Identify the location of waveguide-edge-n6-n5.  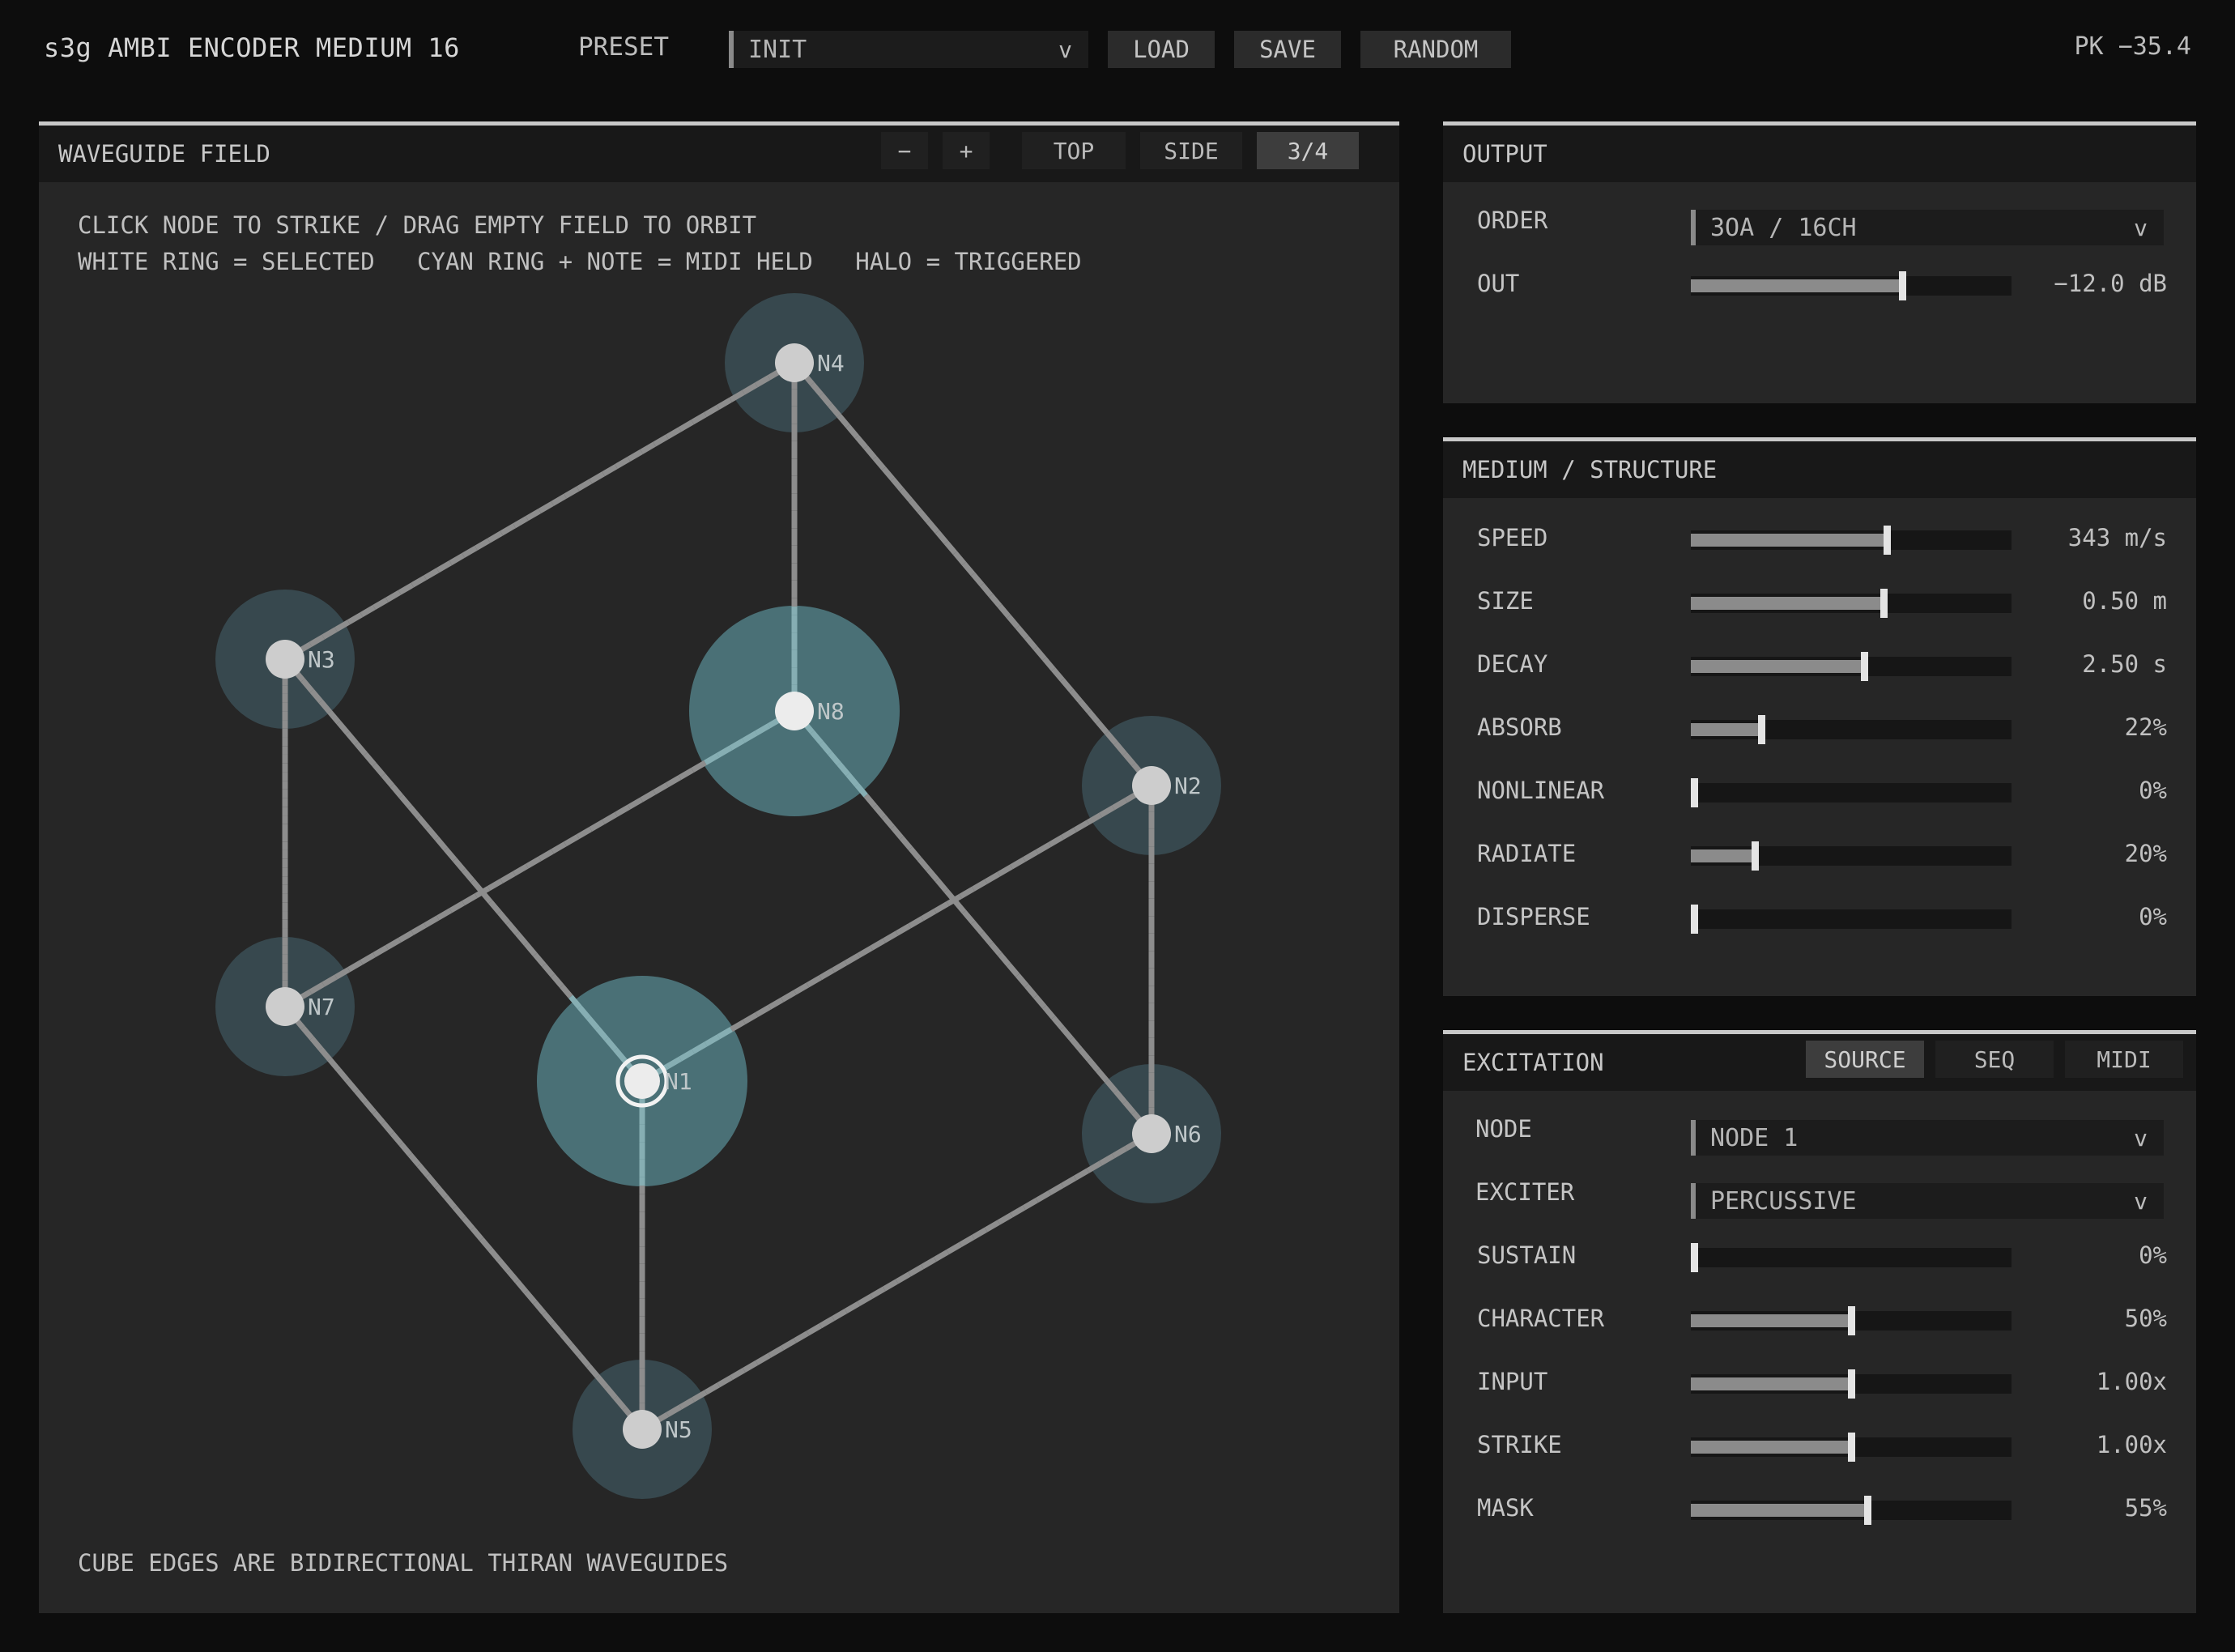
(897, 1281).